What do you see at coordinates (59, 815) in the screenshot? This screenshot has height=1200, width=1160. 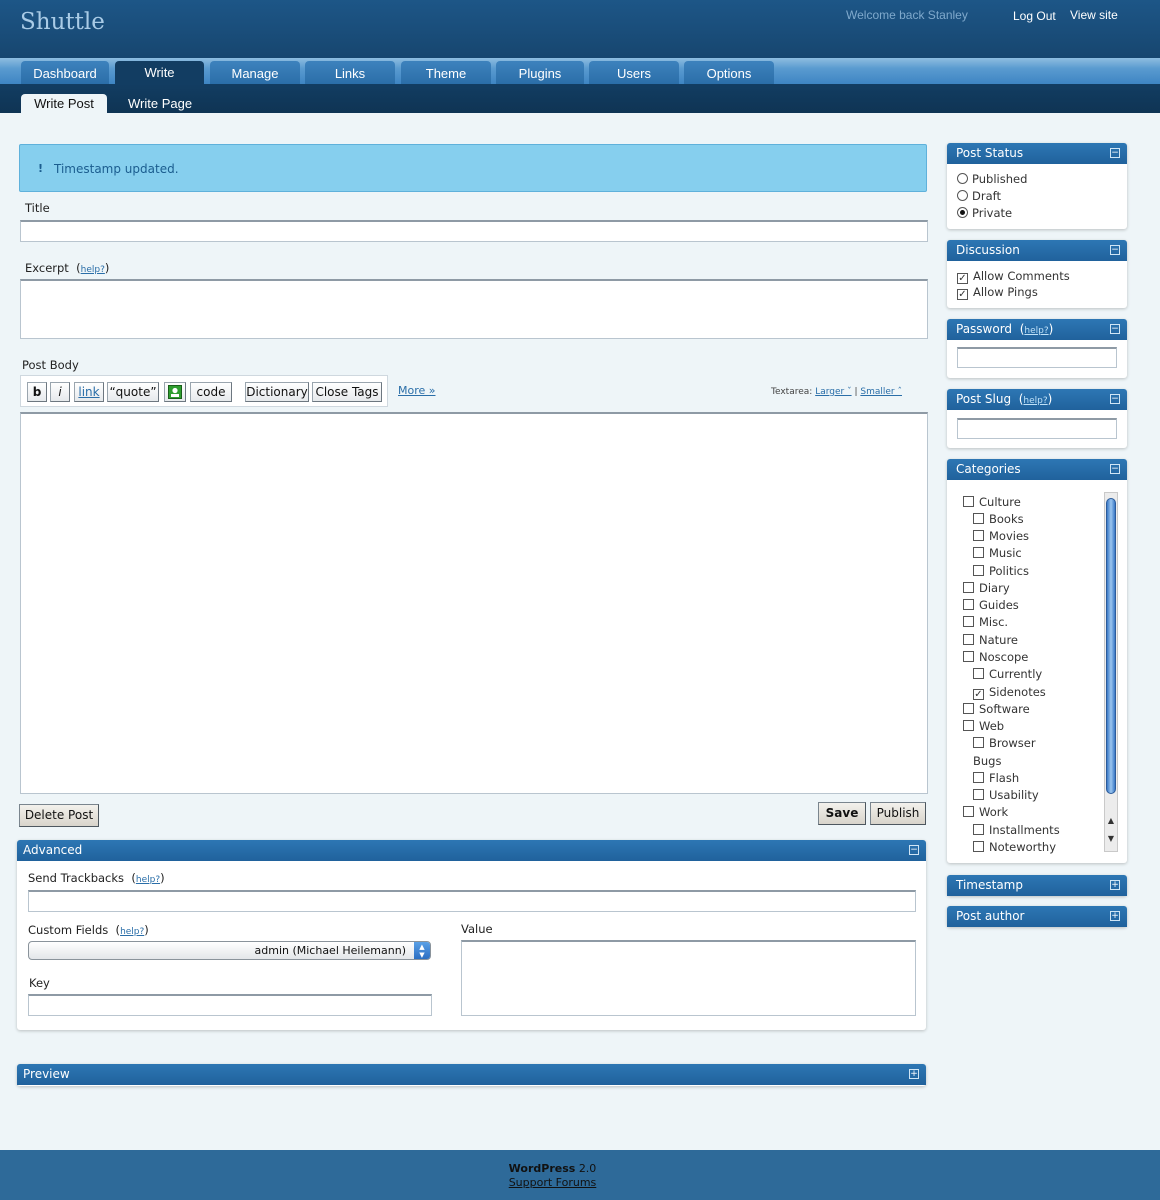 I see `delete-post-button: Delete Post` at bounding box center [59, 815].